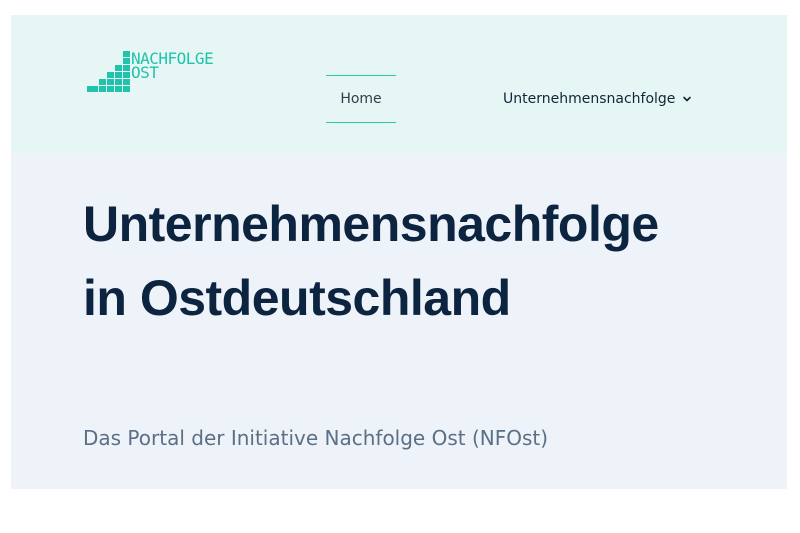 Image resolution: width=800 pixels, height=533 pixels. I want to click on nav-item-home: Home, so click(361, 99).